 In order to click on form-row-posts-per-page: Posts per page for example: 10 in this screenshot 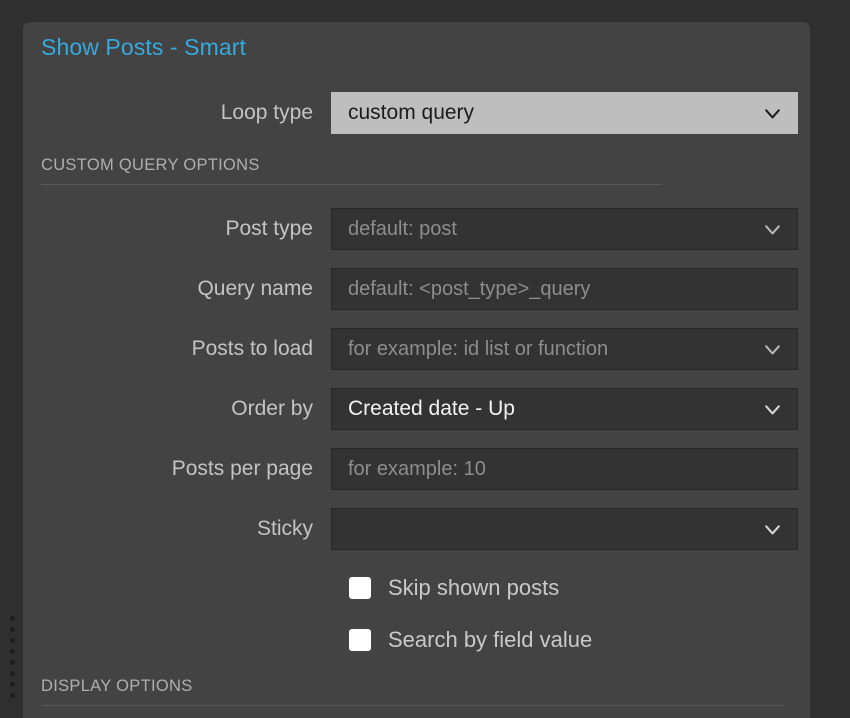, I will do `click(416, 469)`.